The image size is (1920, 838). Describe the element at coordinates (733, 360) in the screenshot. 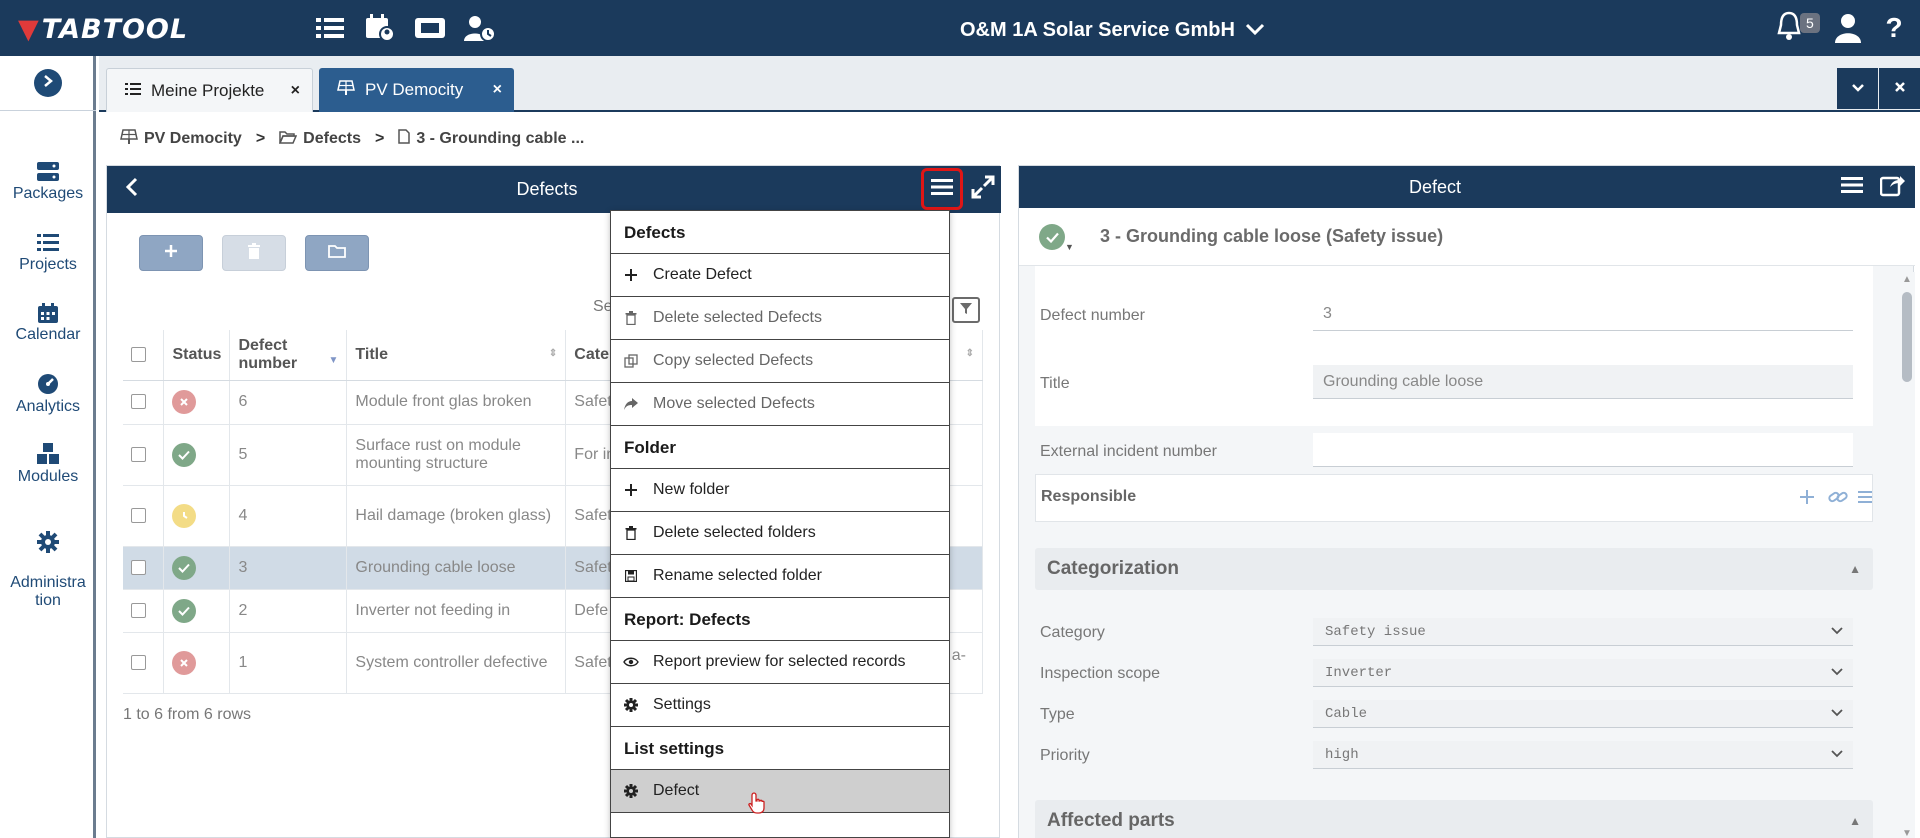

I see `menu-item-label: Copy selected Defects` at that location.